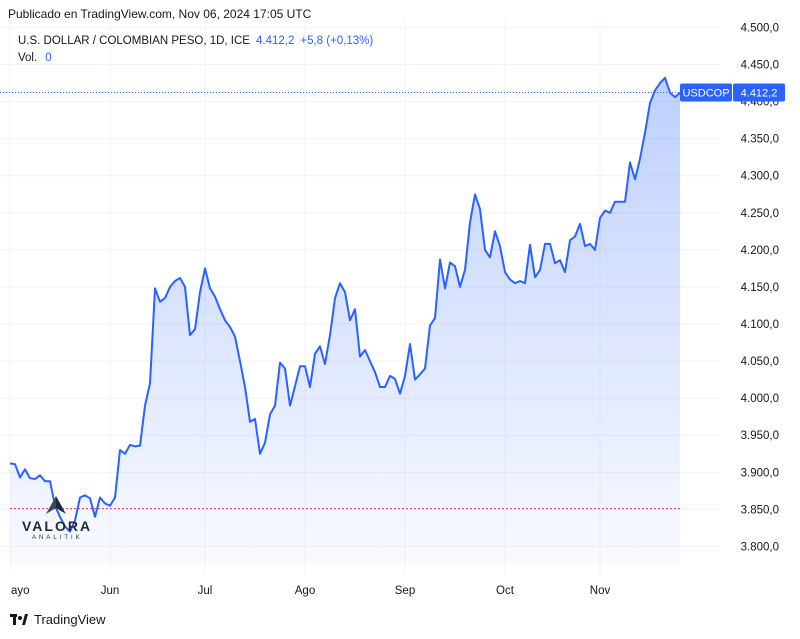  What do you see at coordinates (305, 591) in the screenshot?
I see `x-tick-label: Ago` at bounding box center [305, 591].